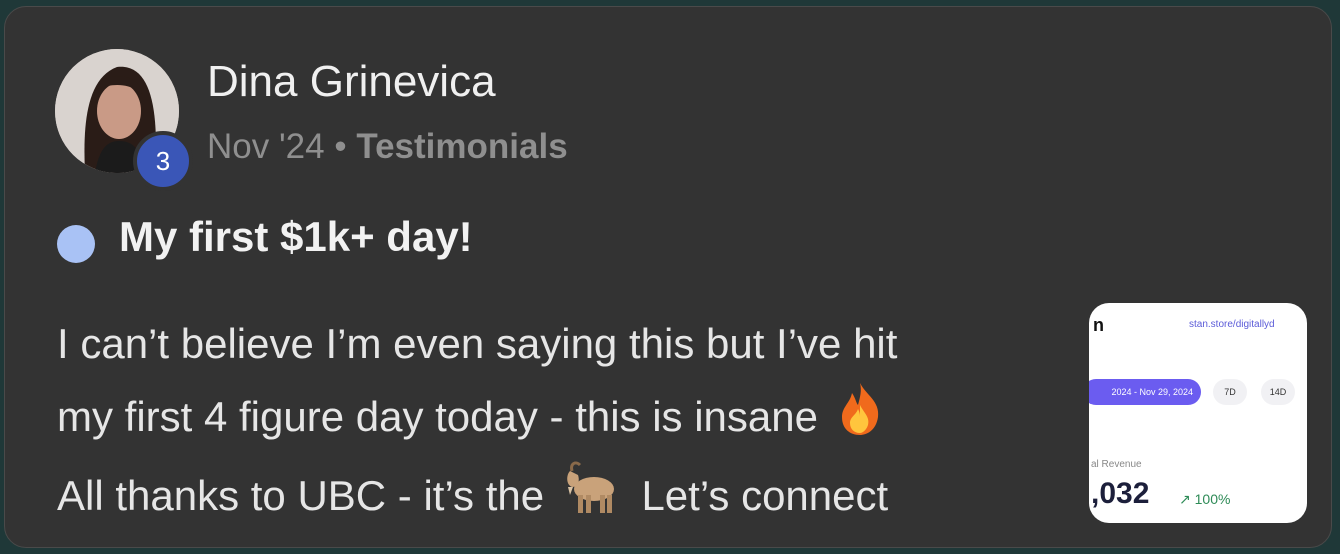  I want to click on level-badge: 3, so click(163, 161).